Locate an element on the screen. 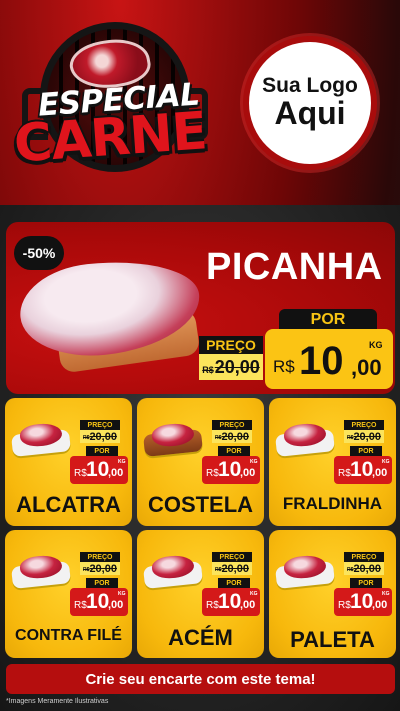  product-name: ALCATRA is located at coordinates (68, 504).